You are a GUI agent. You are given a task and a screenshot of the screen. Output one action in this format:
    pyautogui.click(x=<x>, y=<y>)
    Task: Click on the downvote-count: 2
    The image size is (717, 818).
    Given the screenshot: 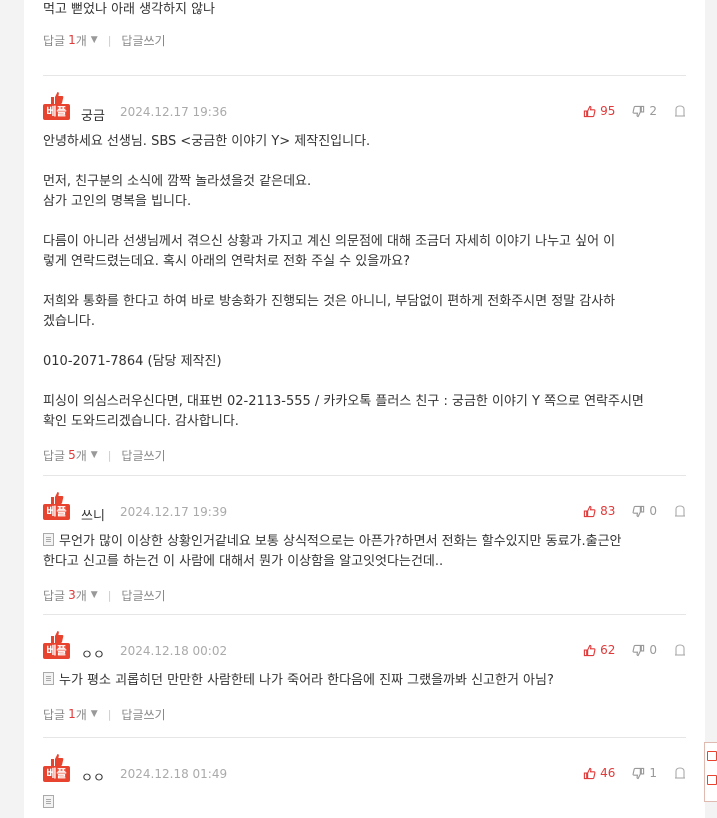 What is the action you would take?
    pyautogui.click(x=653, y=111)
    